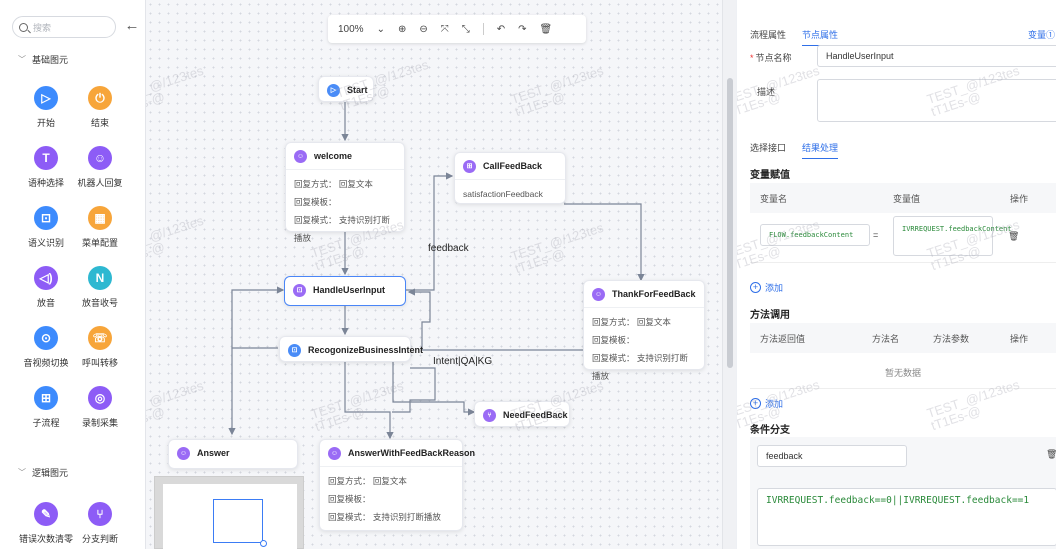  Describe the element at coordinates (132, 26) in the screenshot. I see `collapse-arrow-icon: ←` at that location.